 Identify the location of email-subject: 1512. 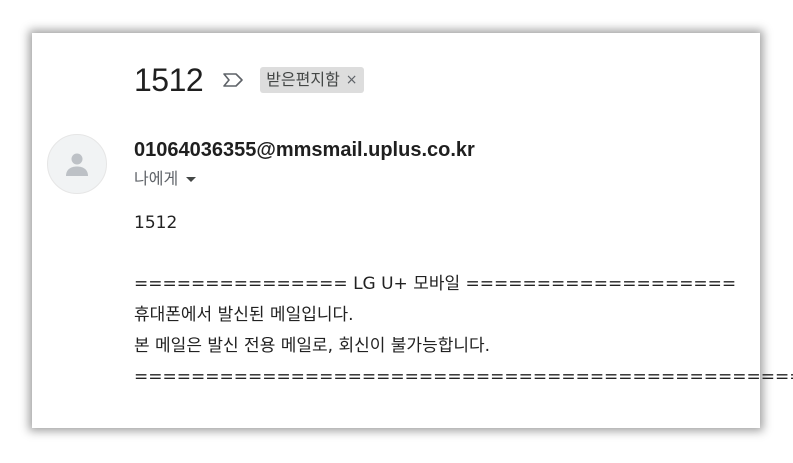
(169, 80).